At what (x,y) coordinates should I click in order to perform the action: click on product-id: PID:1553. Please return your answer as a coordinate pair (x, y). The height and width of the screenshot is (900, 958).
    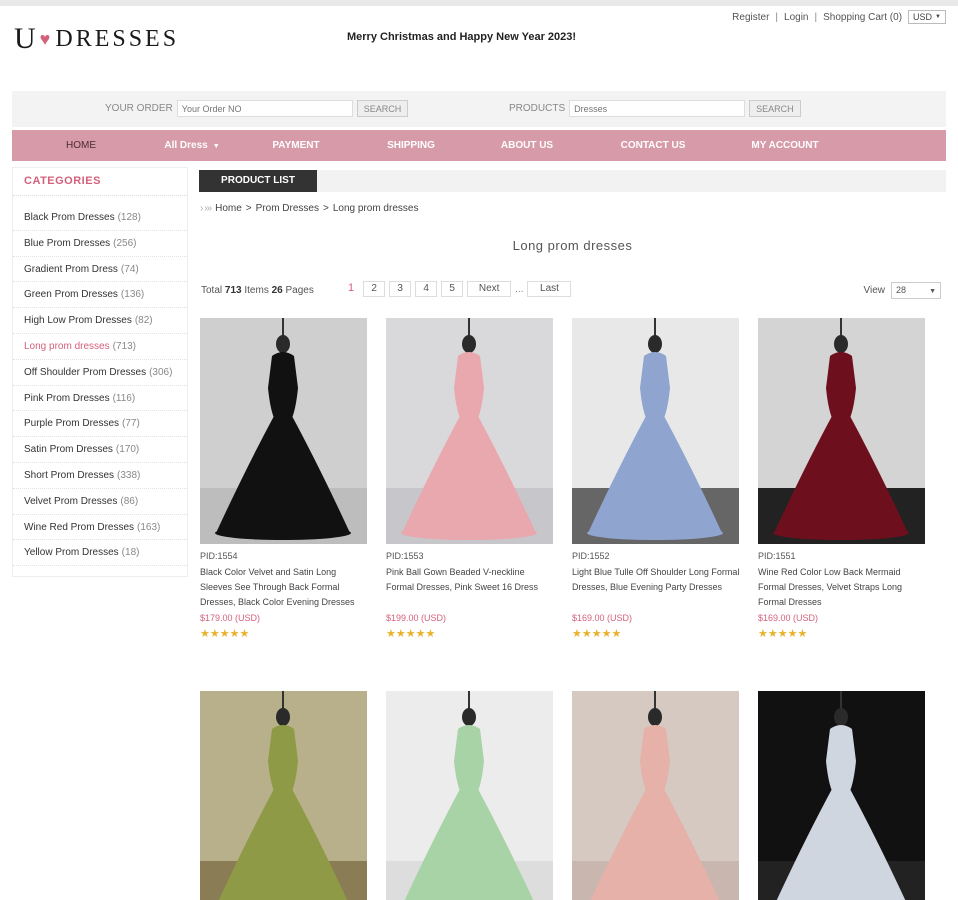
    Looking at the image, I should click on (405, 556).